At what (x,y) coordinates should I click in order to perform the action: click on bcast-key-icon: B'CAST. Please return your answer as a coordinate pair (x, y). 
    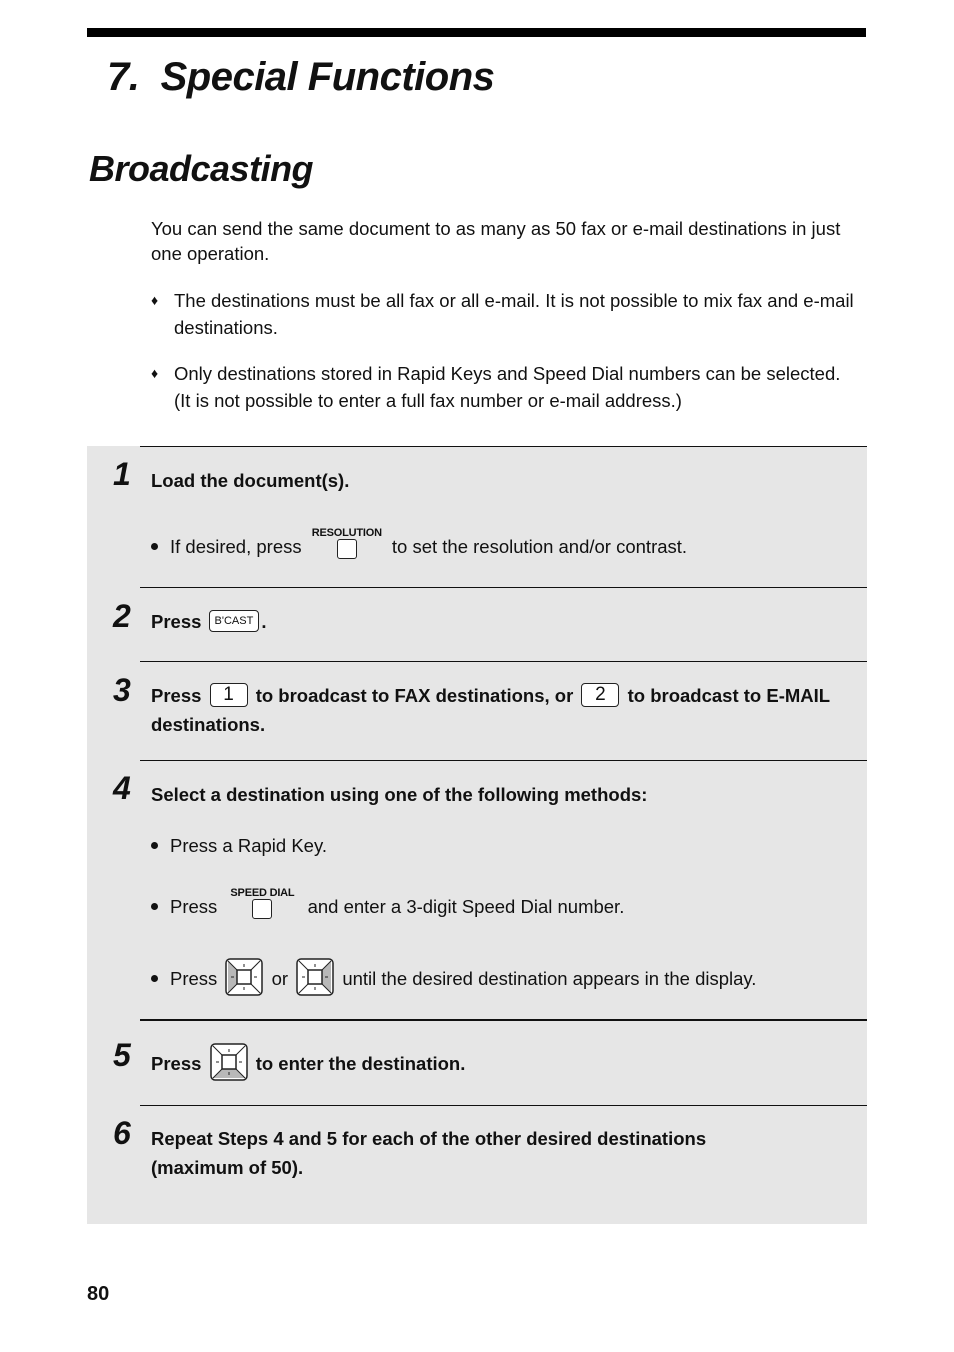
    Looking at the image, I should click on (234, 621).